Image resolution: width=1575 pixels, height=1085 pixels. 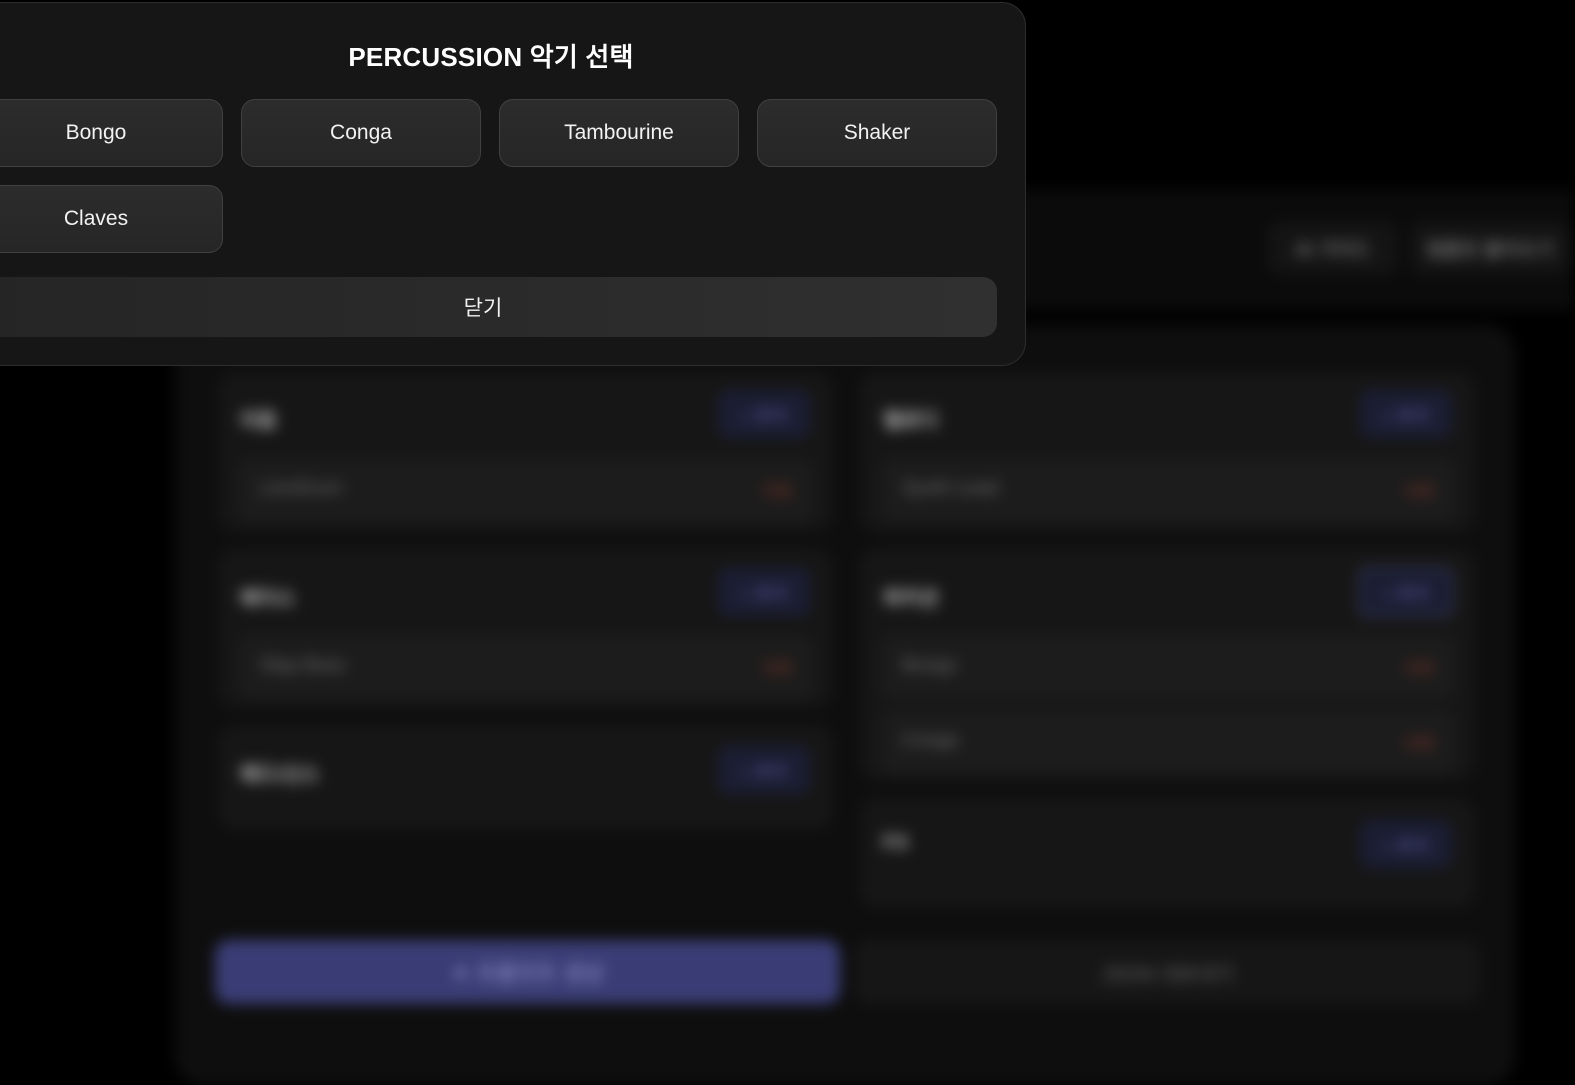 What do you see at coordinates (929, 665) in the screenshot?
I see `item-name: Bongo` at bounding box center [929, 665].